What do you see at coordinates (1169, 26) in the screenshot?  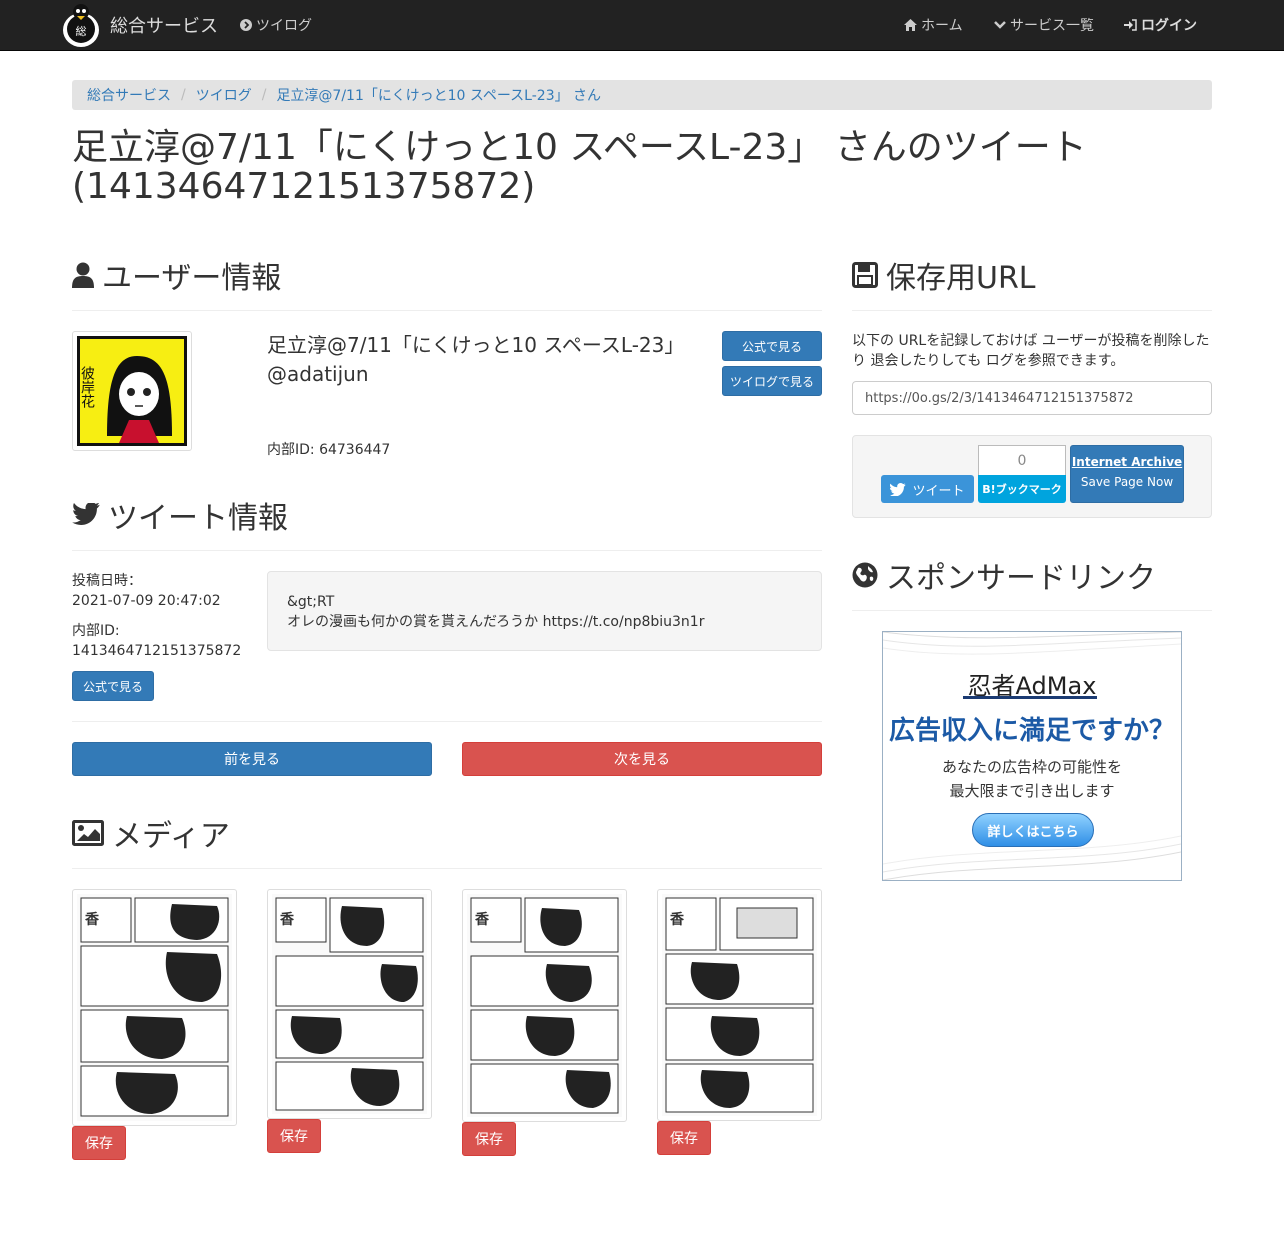 I see `nav-login-label: ログイン` at bounding box center [1169, 26].